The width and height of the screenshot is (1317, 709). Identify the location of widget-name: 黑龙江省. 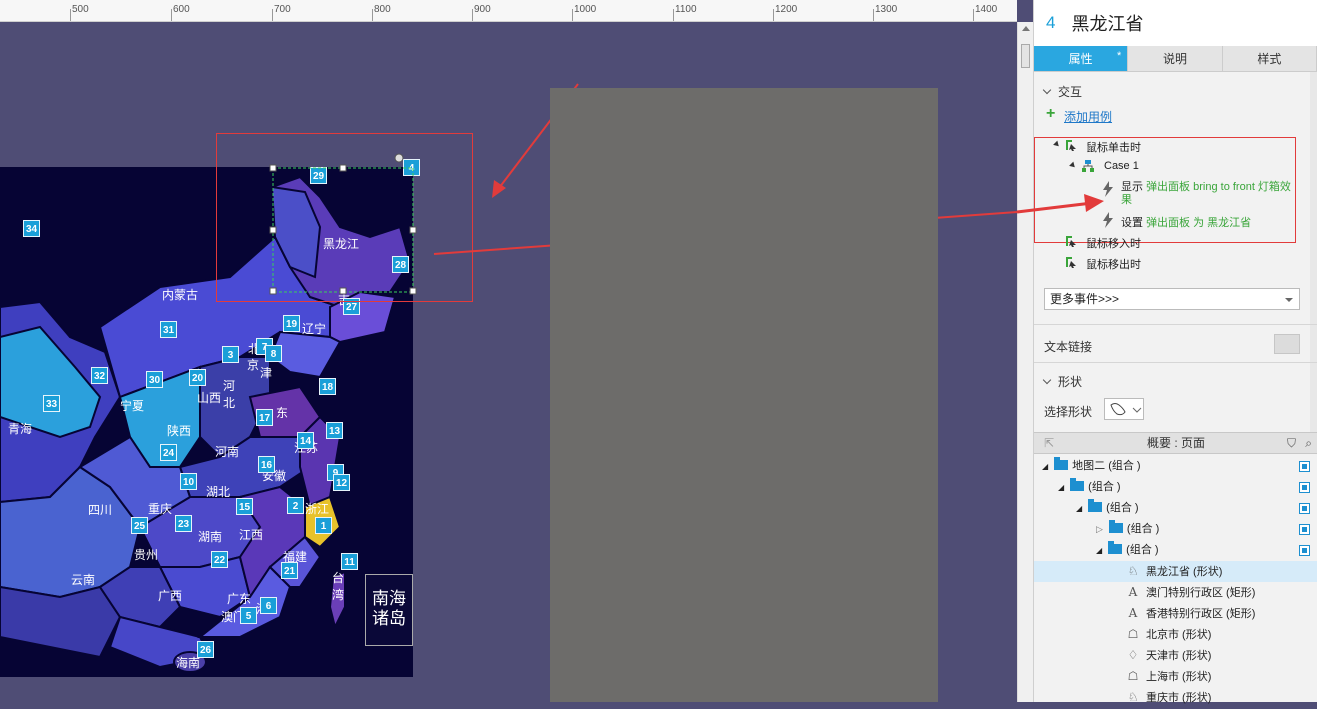
(1107, 23).